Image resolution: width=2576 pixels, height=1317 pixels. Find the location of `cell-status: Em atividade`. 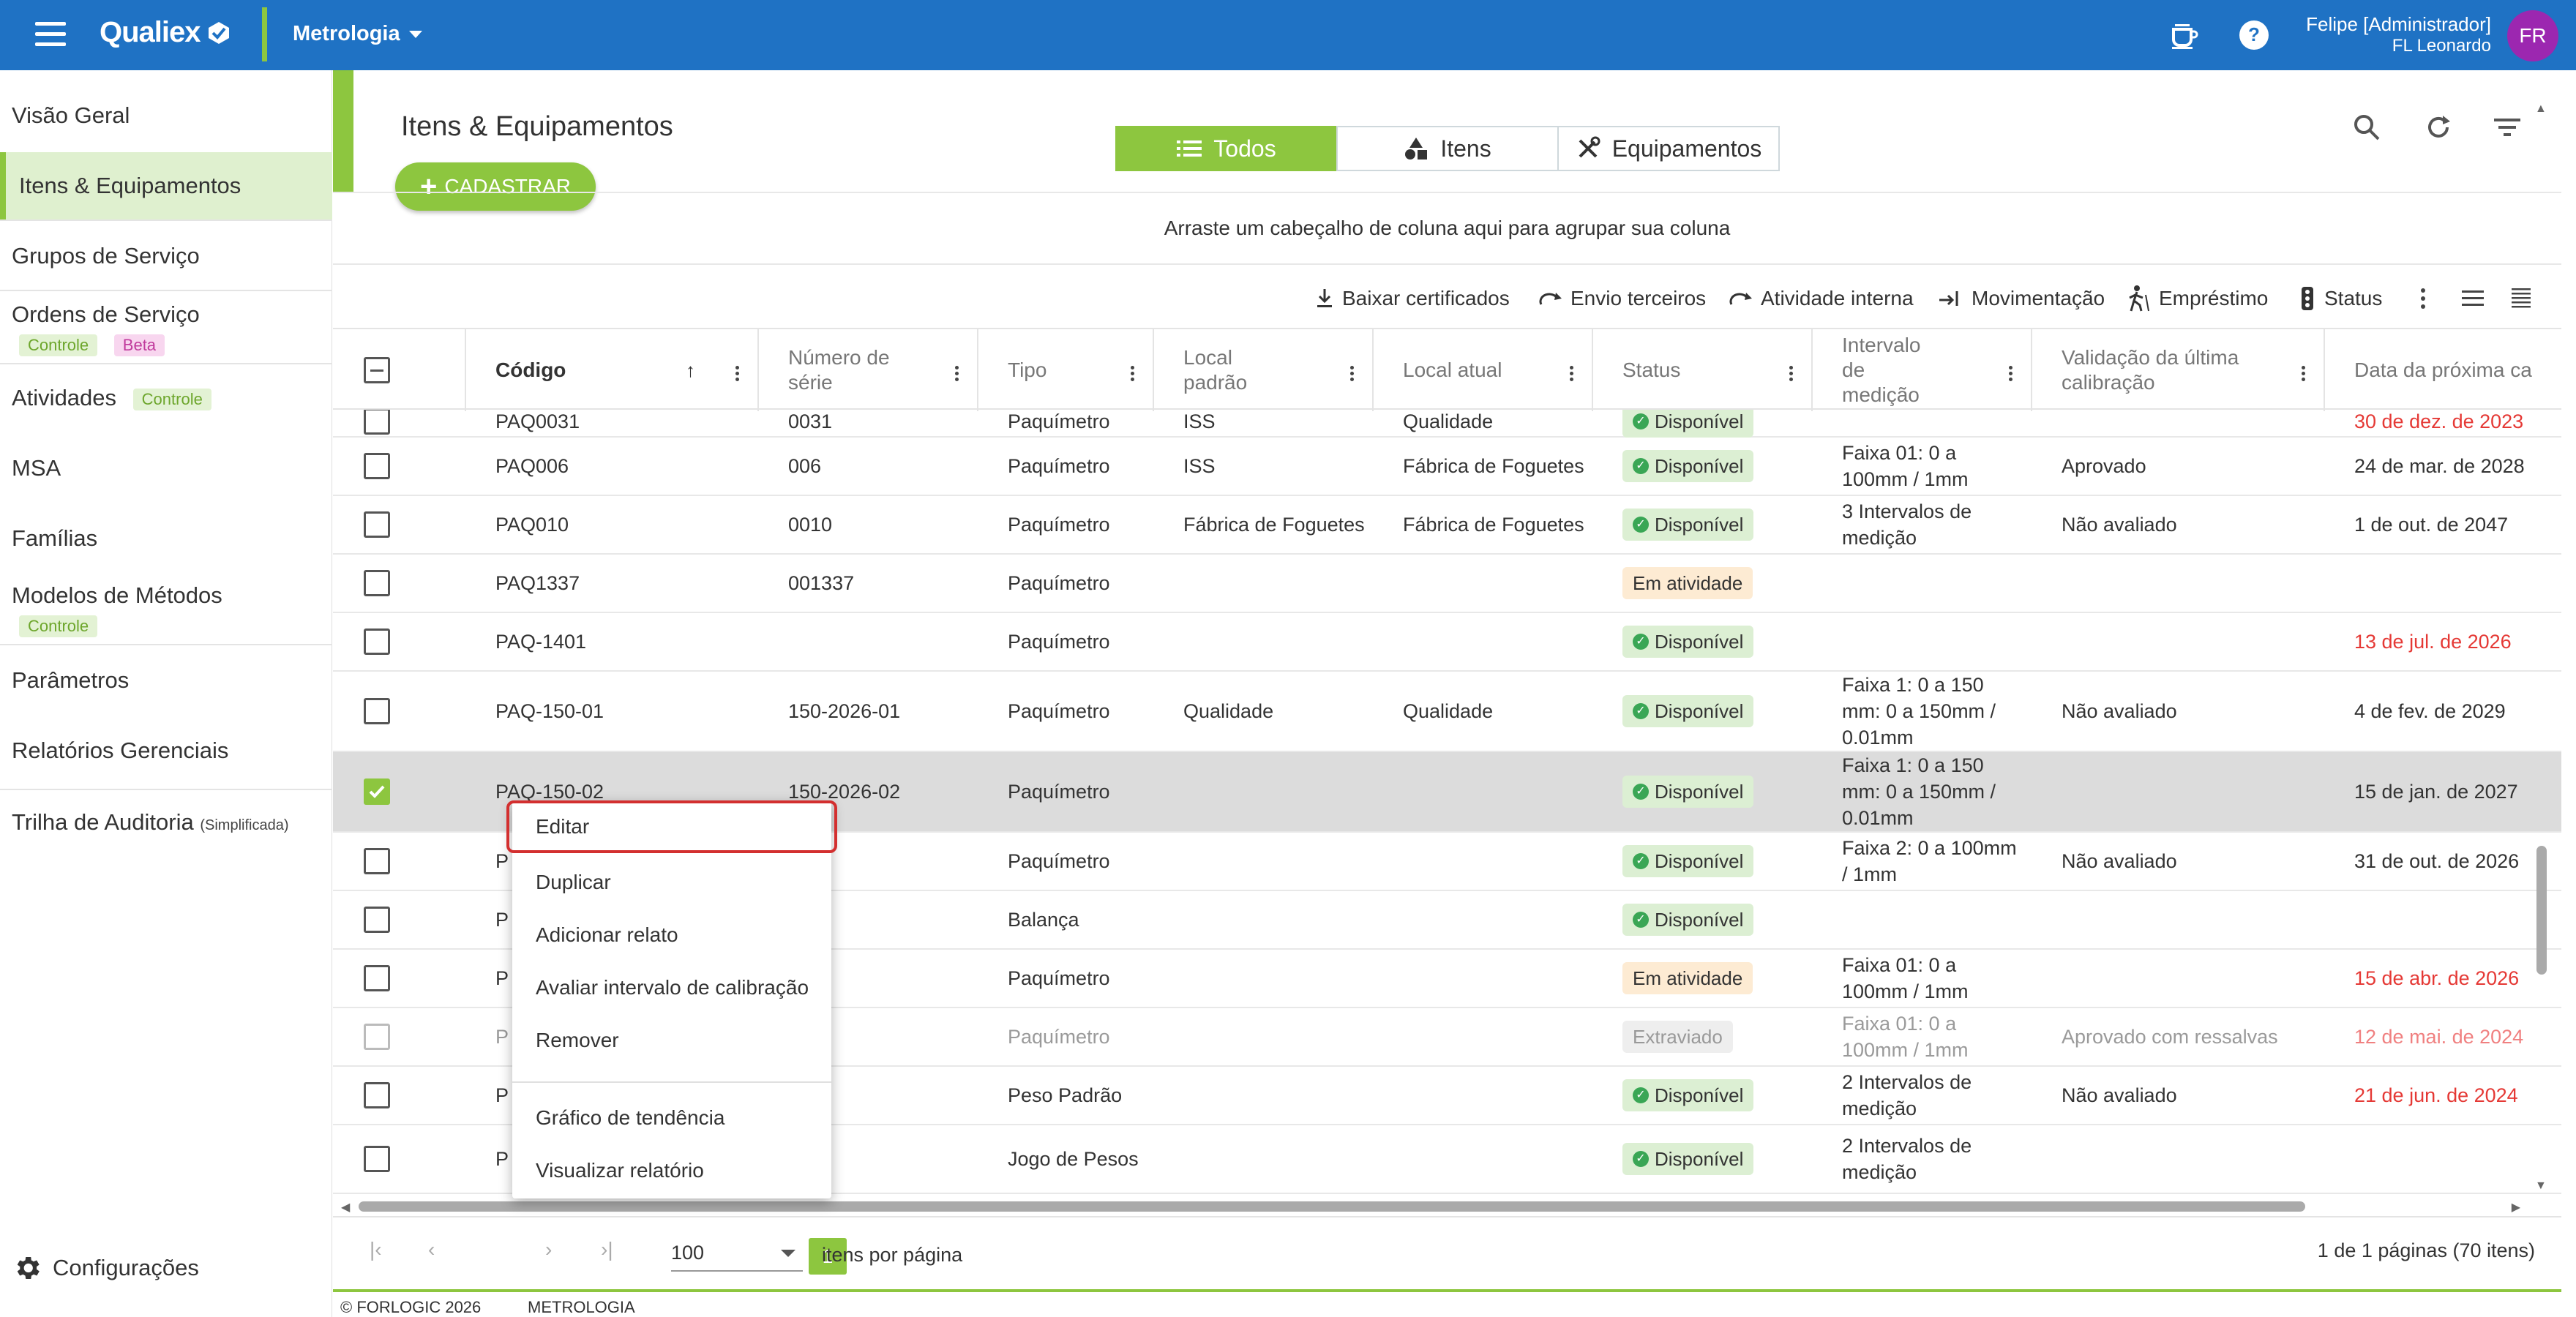

cell-status: Em atividade is located at coordinates (1717, 583).